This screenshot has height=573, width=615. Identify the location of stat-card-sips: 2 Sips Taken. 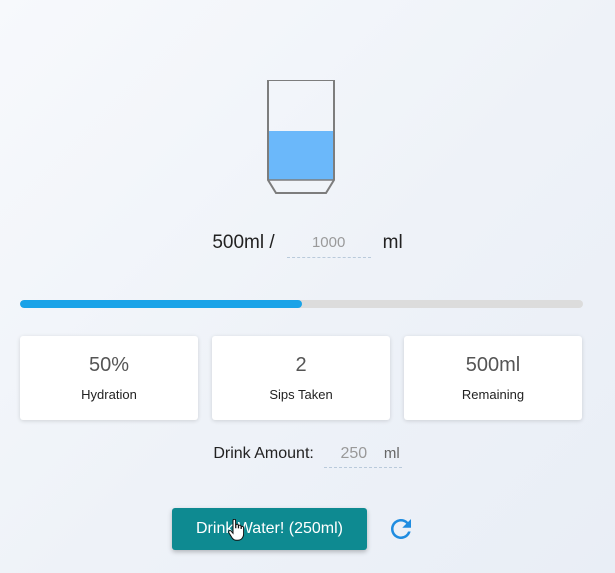
(301, 378).